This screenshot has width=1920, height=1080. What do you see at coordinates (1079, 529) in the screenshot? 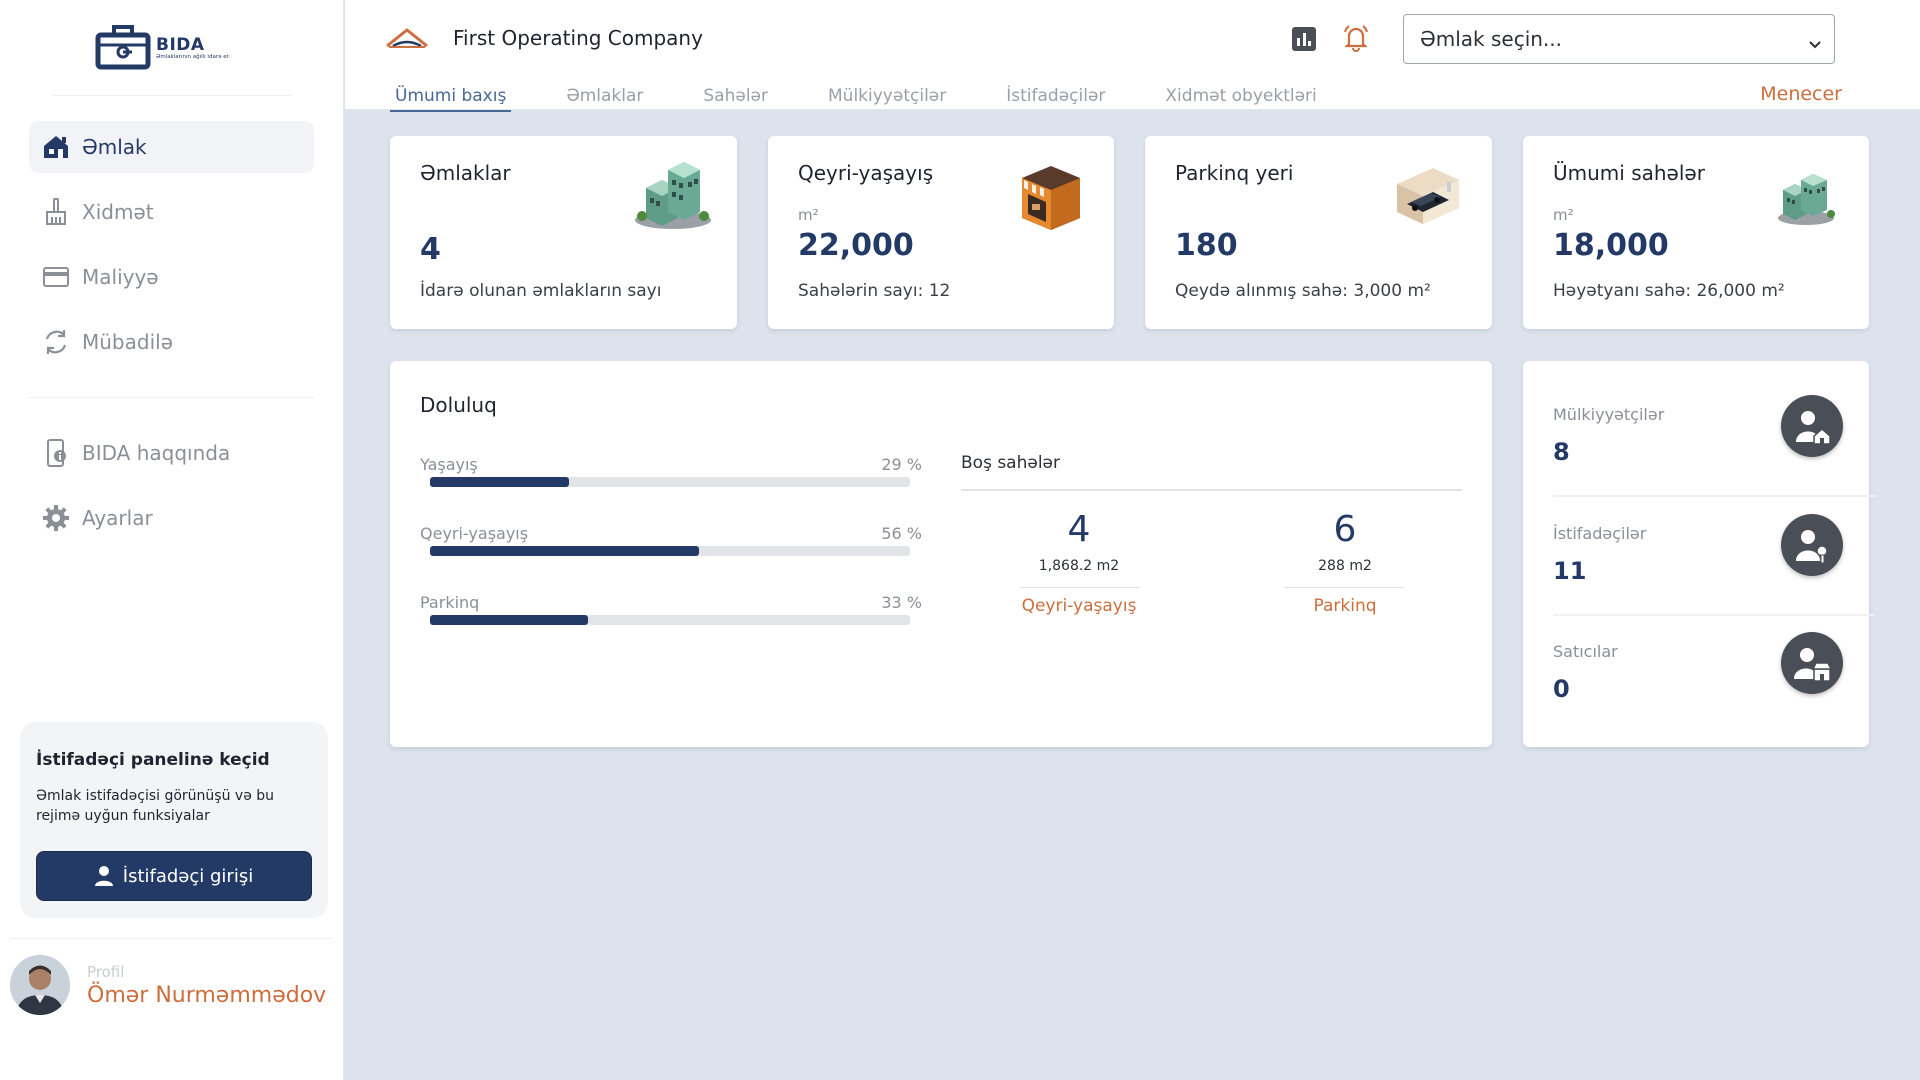
I see `vacant-count: 4` at bounding box center [1079, 529].